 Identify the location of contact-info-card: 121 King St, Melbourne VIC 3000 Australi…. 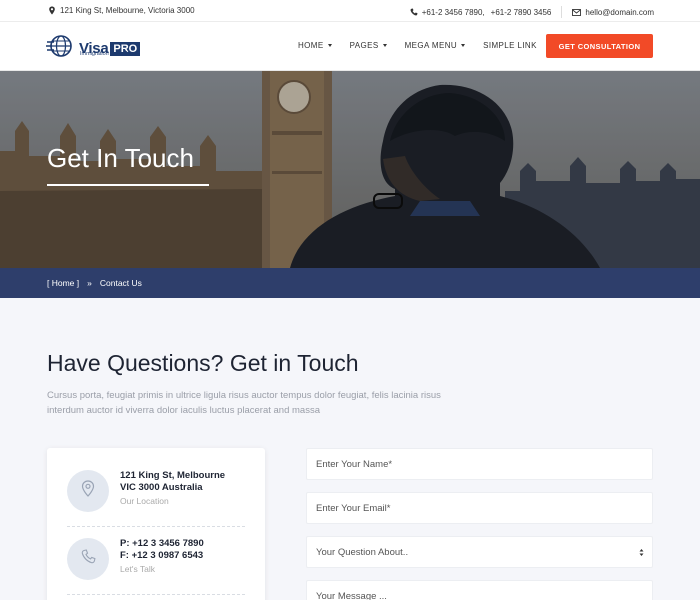
(156, 524).